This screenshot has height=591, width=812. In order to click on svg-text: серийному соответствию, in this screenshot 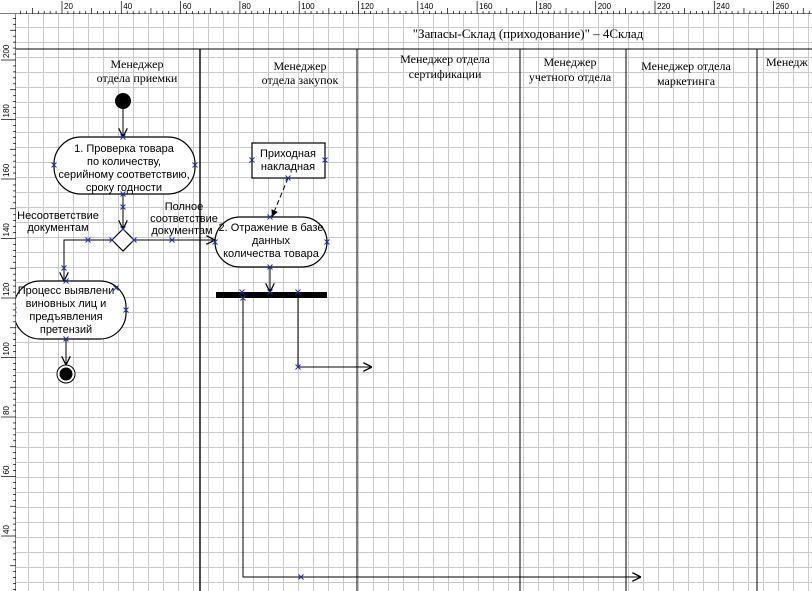, I will do `click(123, 175)`.